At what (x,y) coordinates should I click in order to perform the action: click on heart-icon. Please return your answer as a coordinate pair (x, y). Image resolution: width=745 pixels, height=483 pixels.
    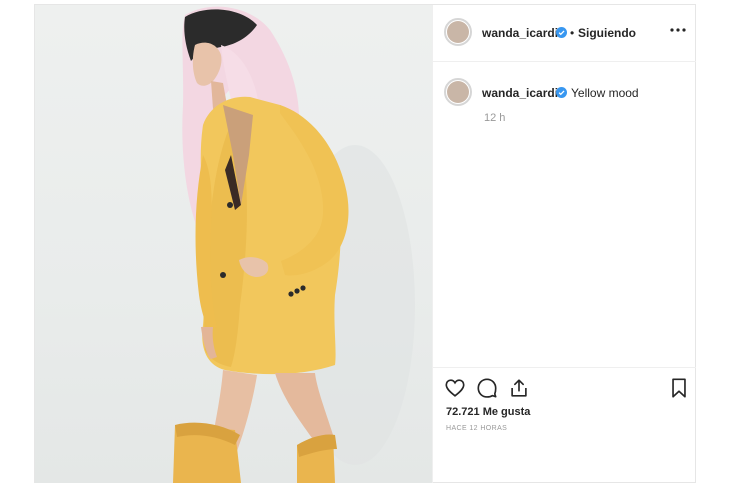
    Looking at the image, I should click on (455, 388).